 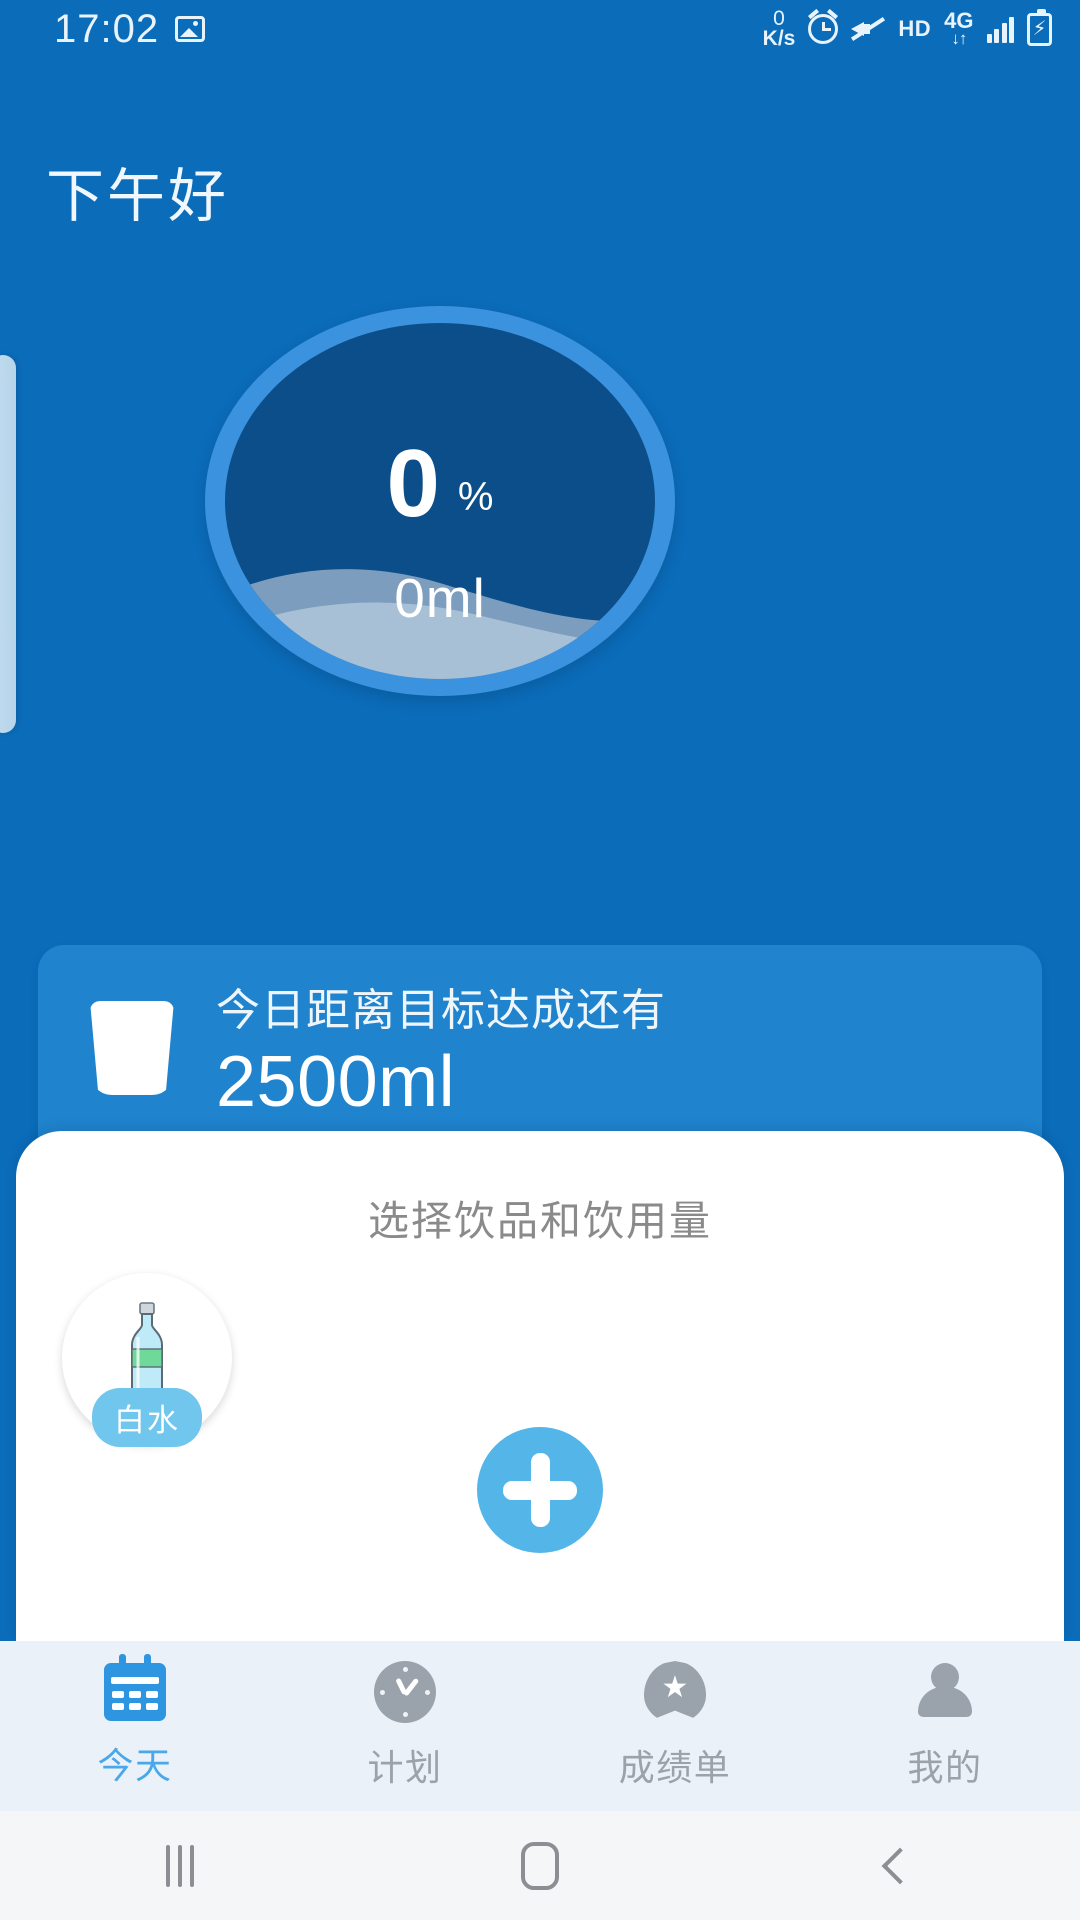 What do you see at coordinates (959, 39) in the screenshot?
I see `data-transfer-arrows-icon: ↓↑` at bounding box center [959, 39].